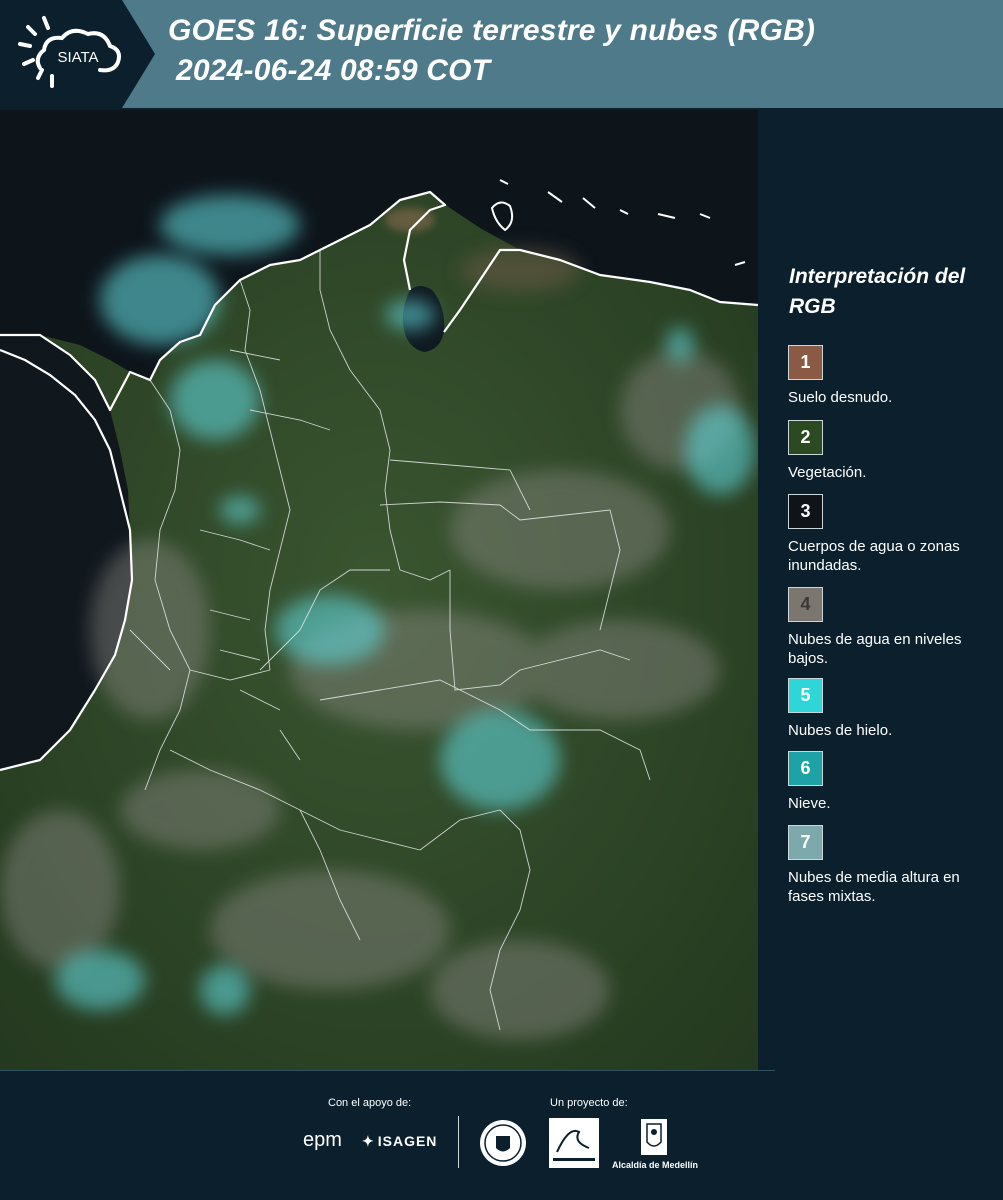 The image size is (1003, 1200). I want to click on isagen-logo-text: ISAGEN, so click(407, 1141).